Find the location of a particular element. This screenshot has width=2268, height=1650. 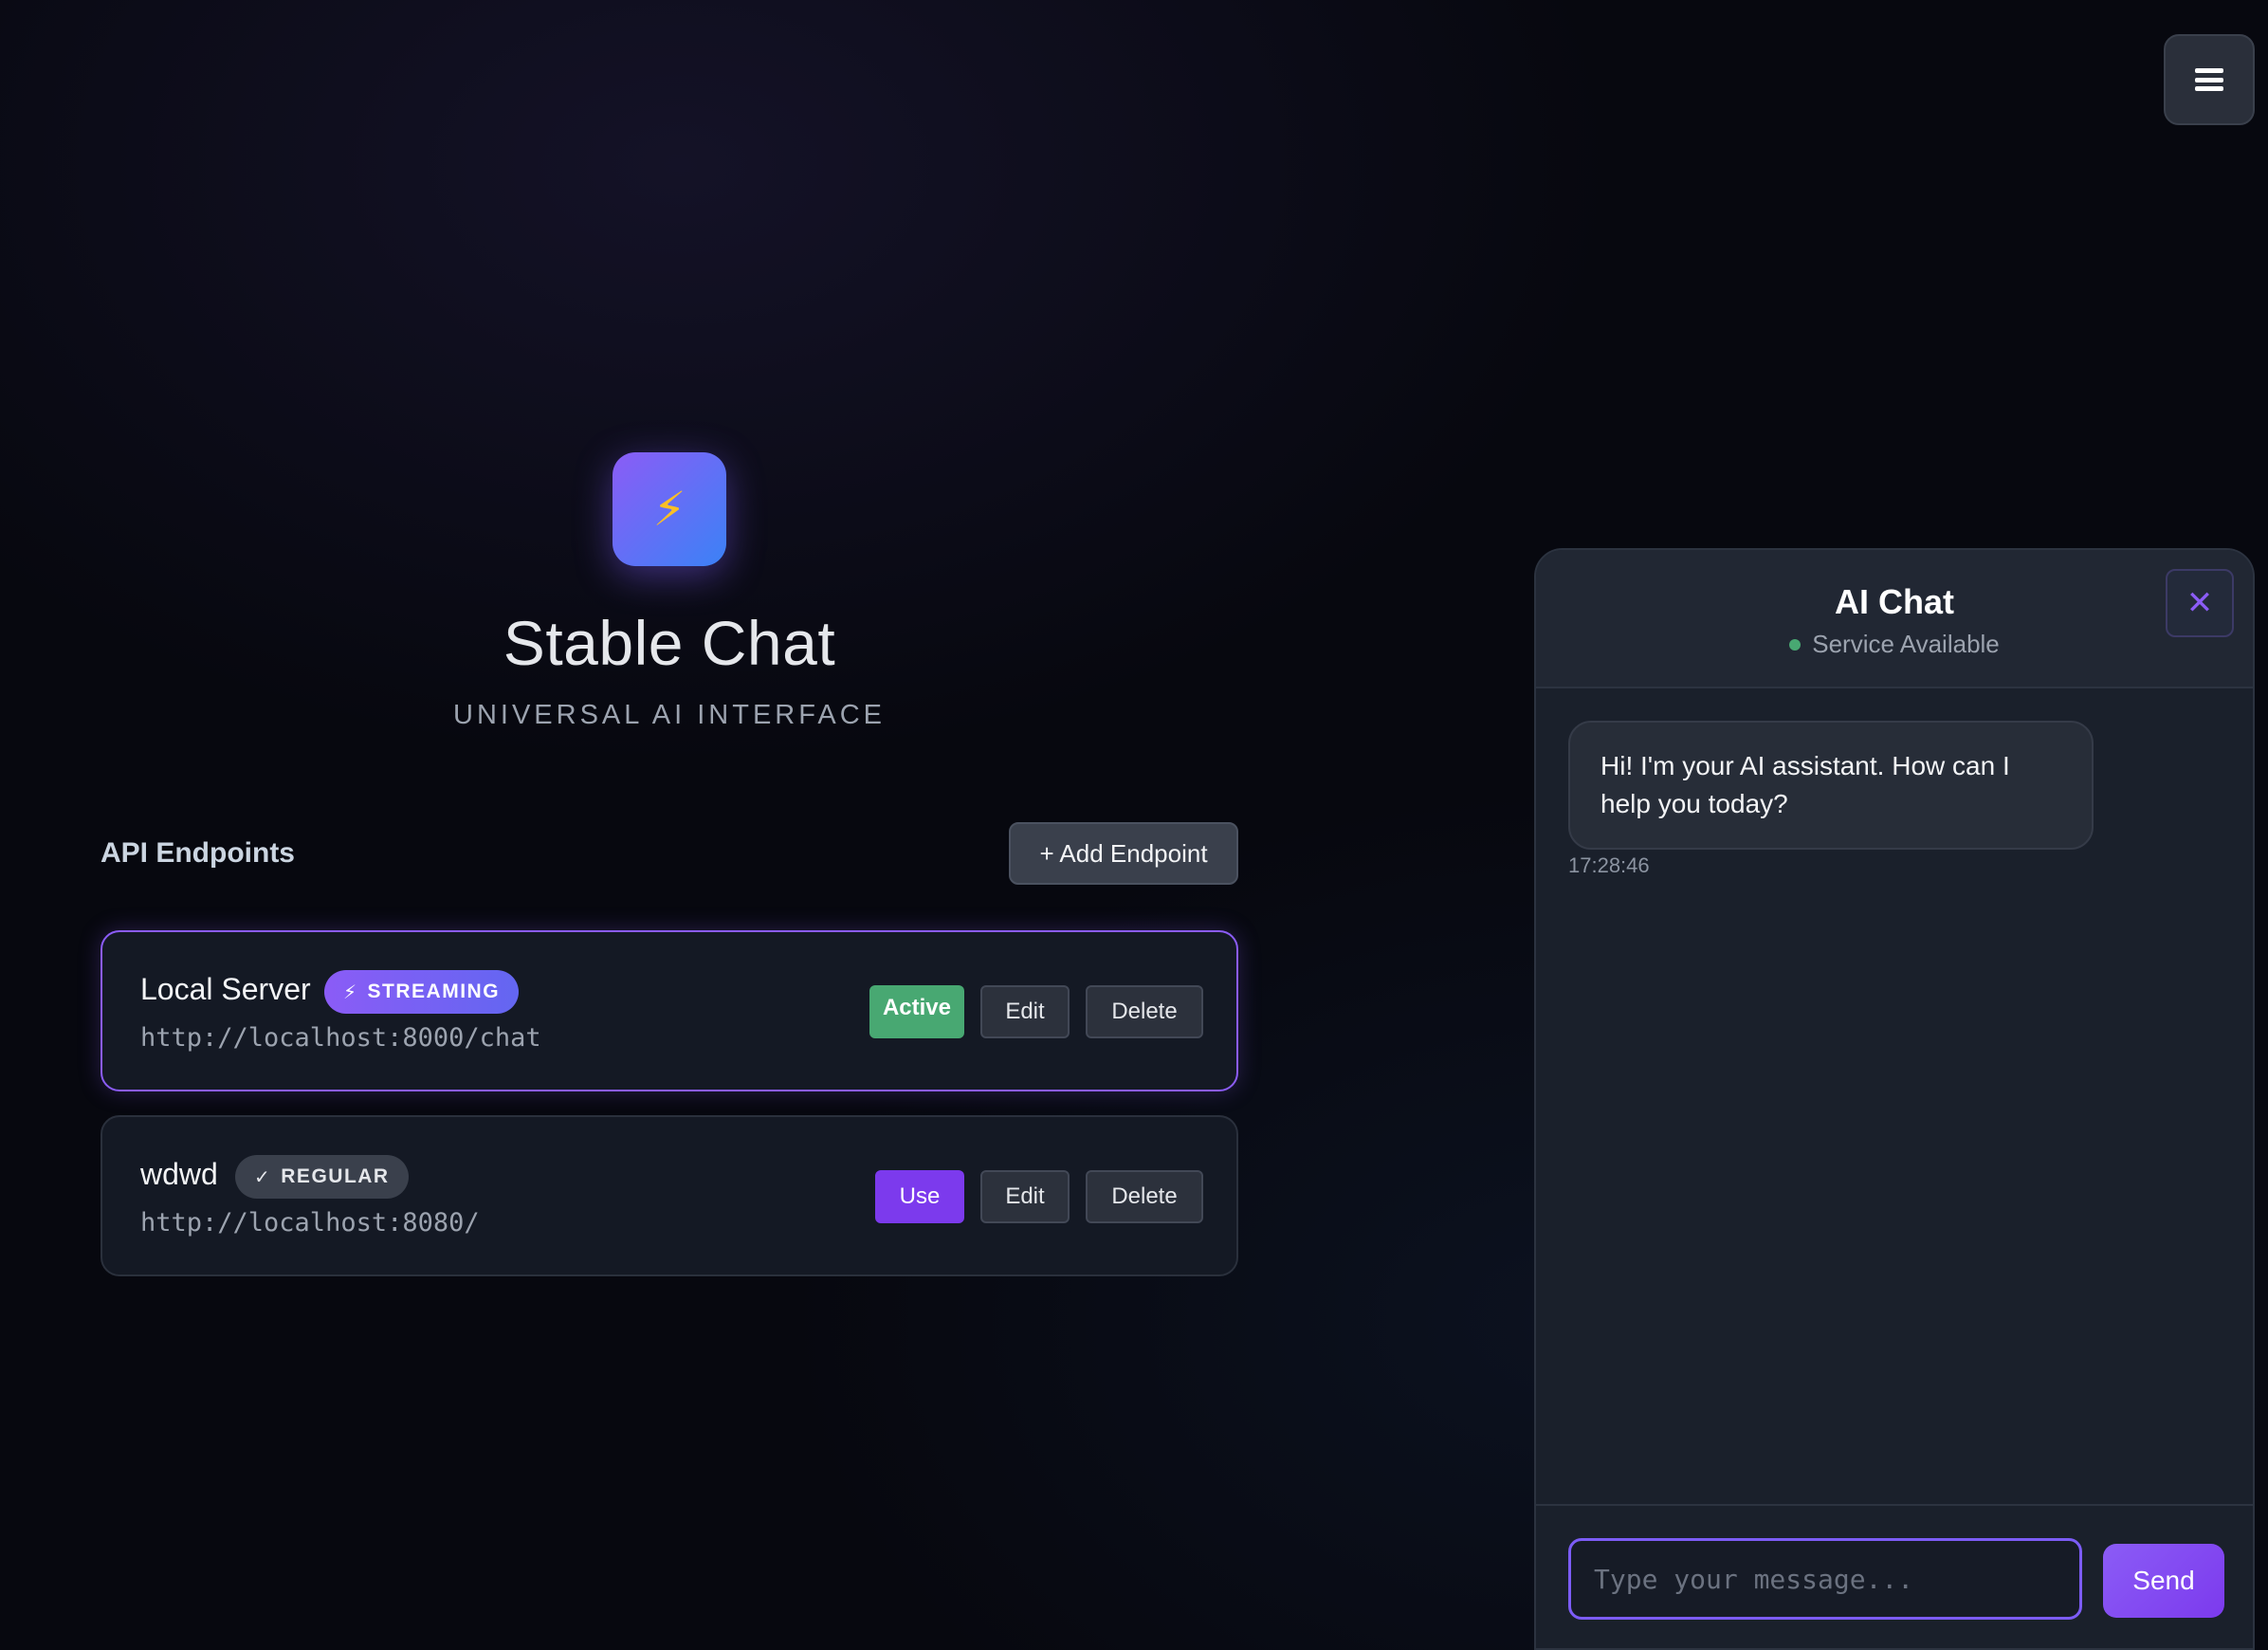

use-button: Use is located at coordinates (919, 1196).